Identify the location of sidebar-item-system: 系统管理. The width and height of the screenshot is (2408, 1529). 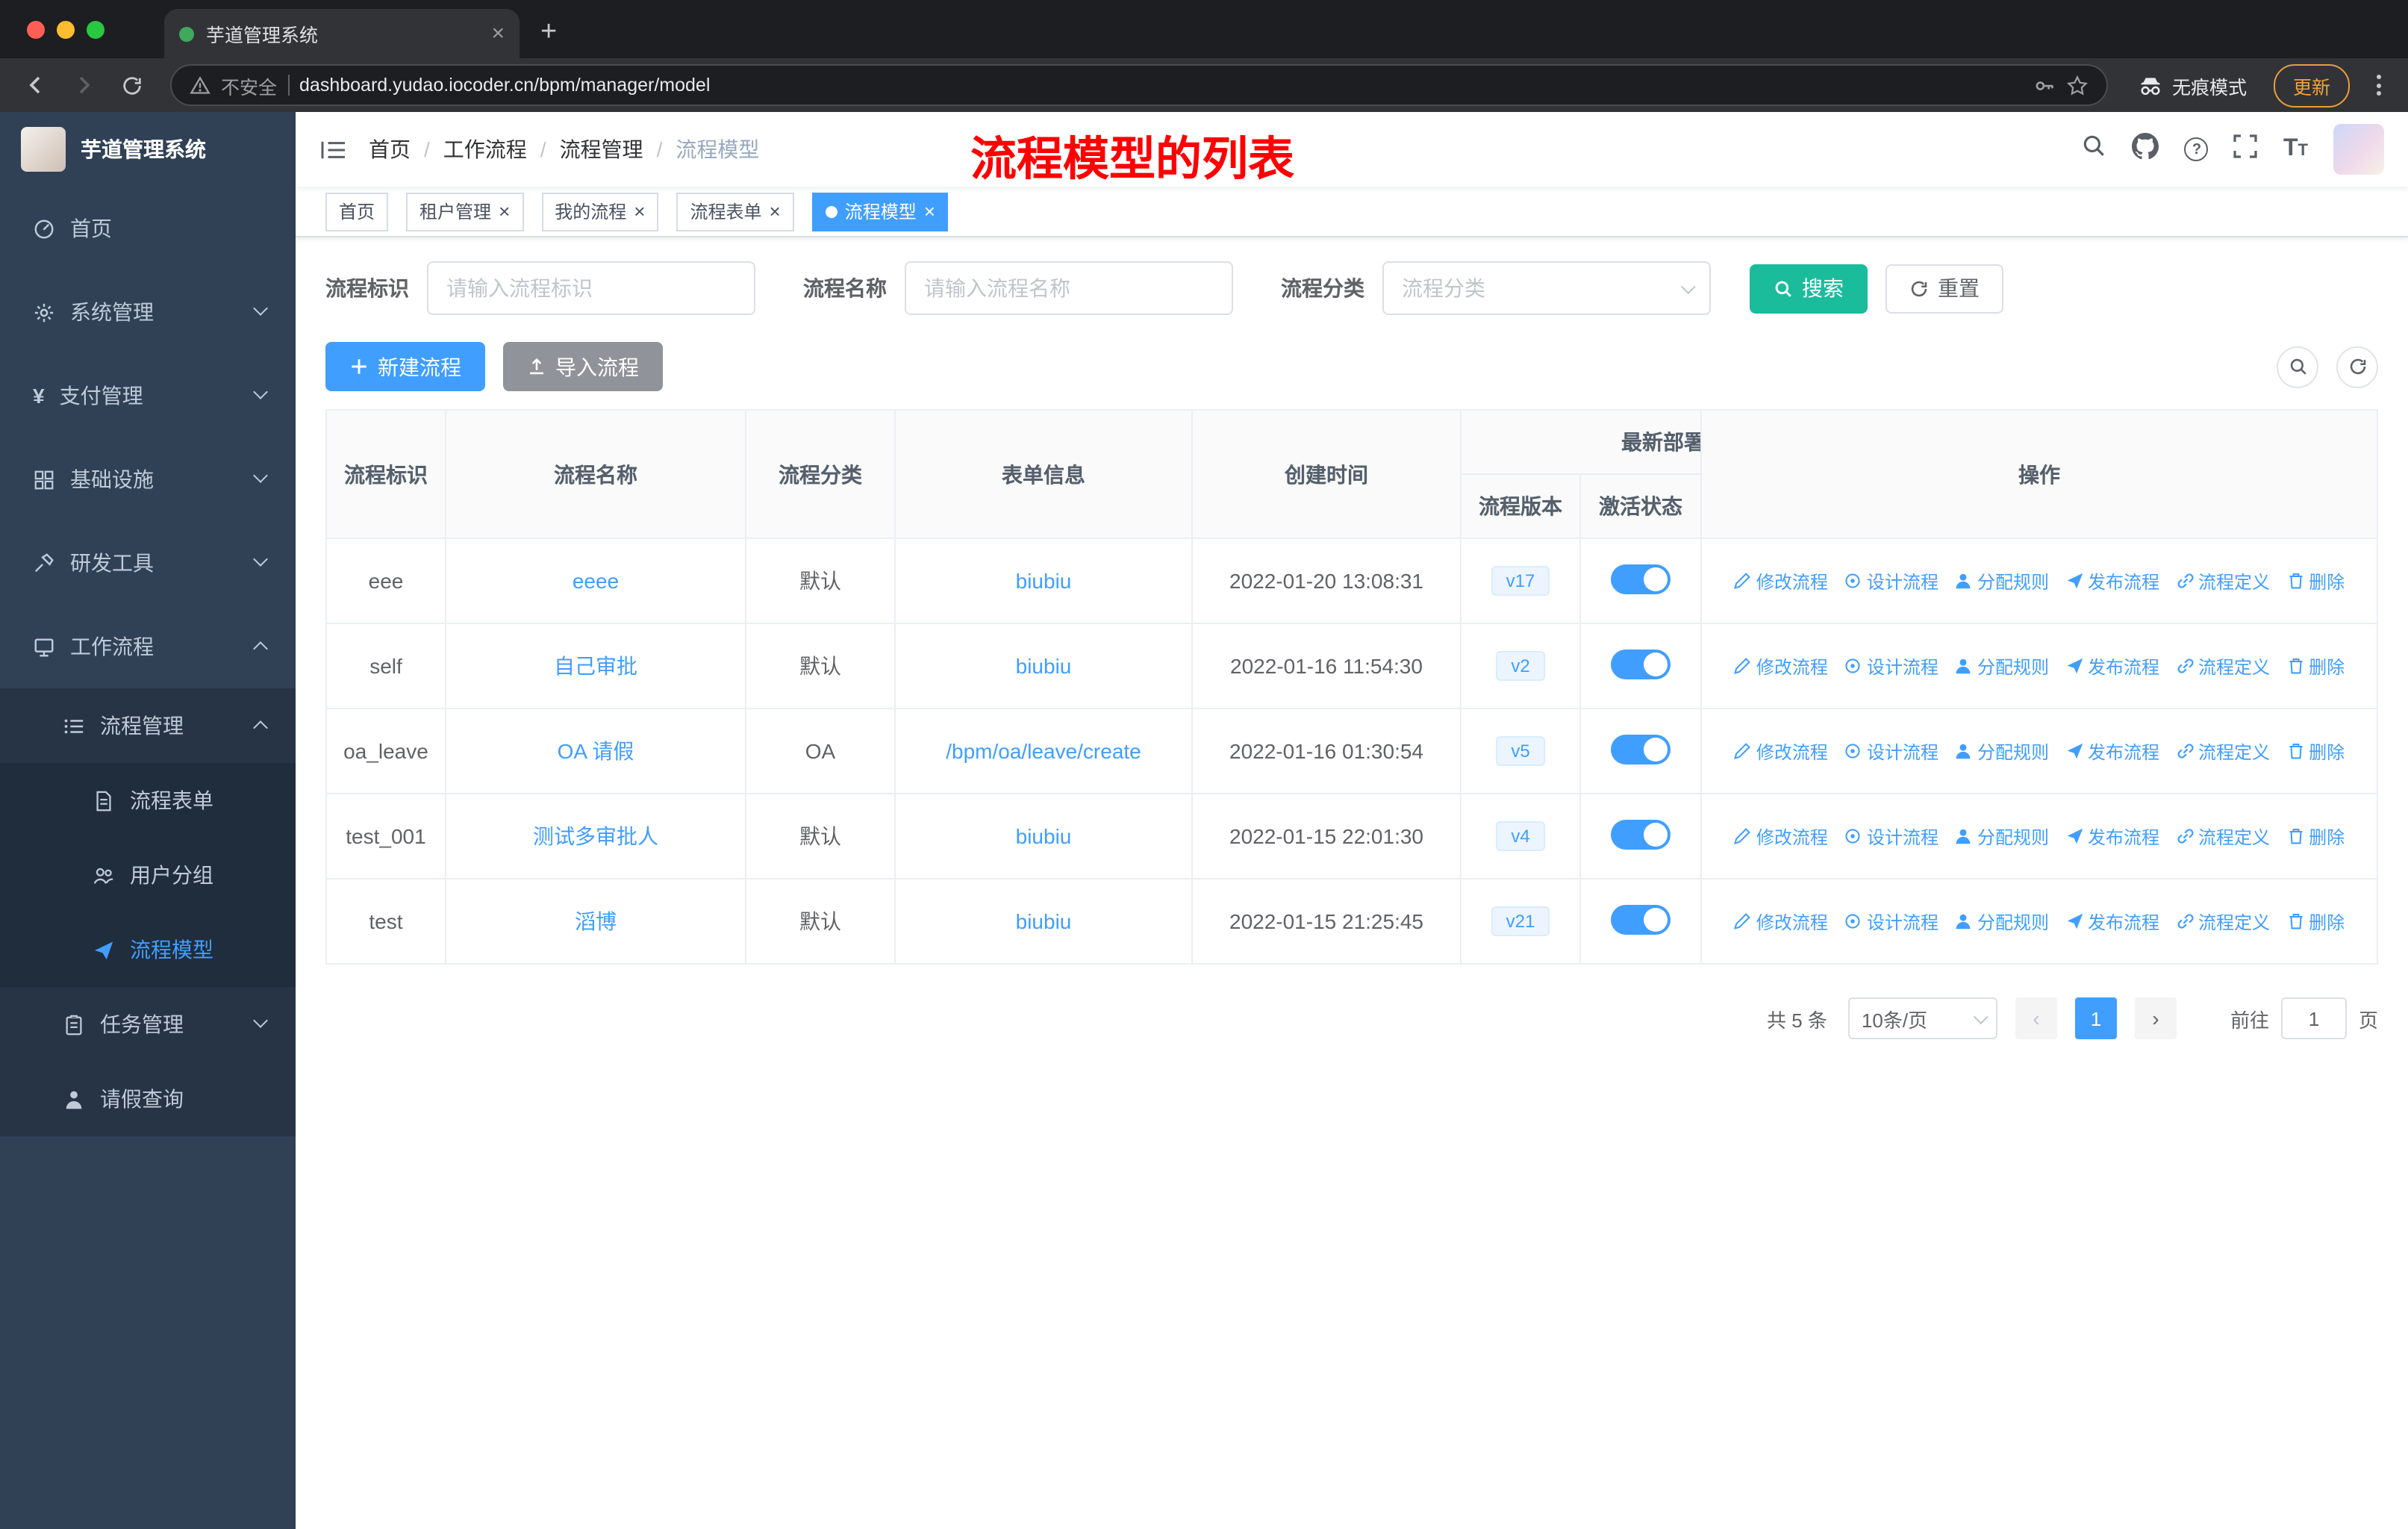
(148, 312).